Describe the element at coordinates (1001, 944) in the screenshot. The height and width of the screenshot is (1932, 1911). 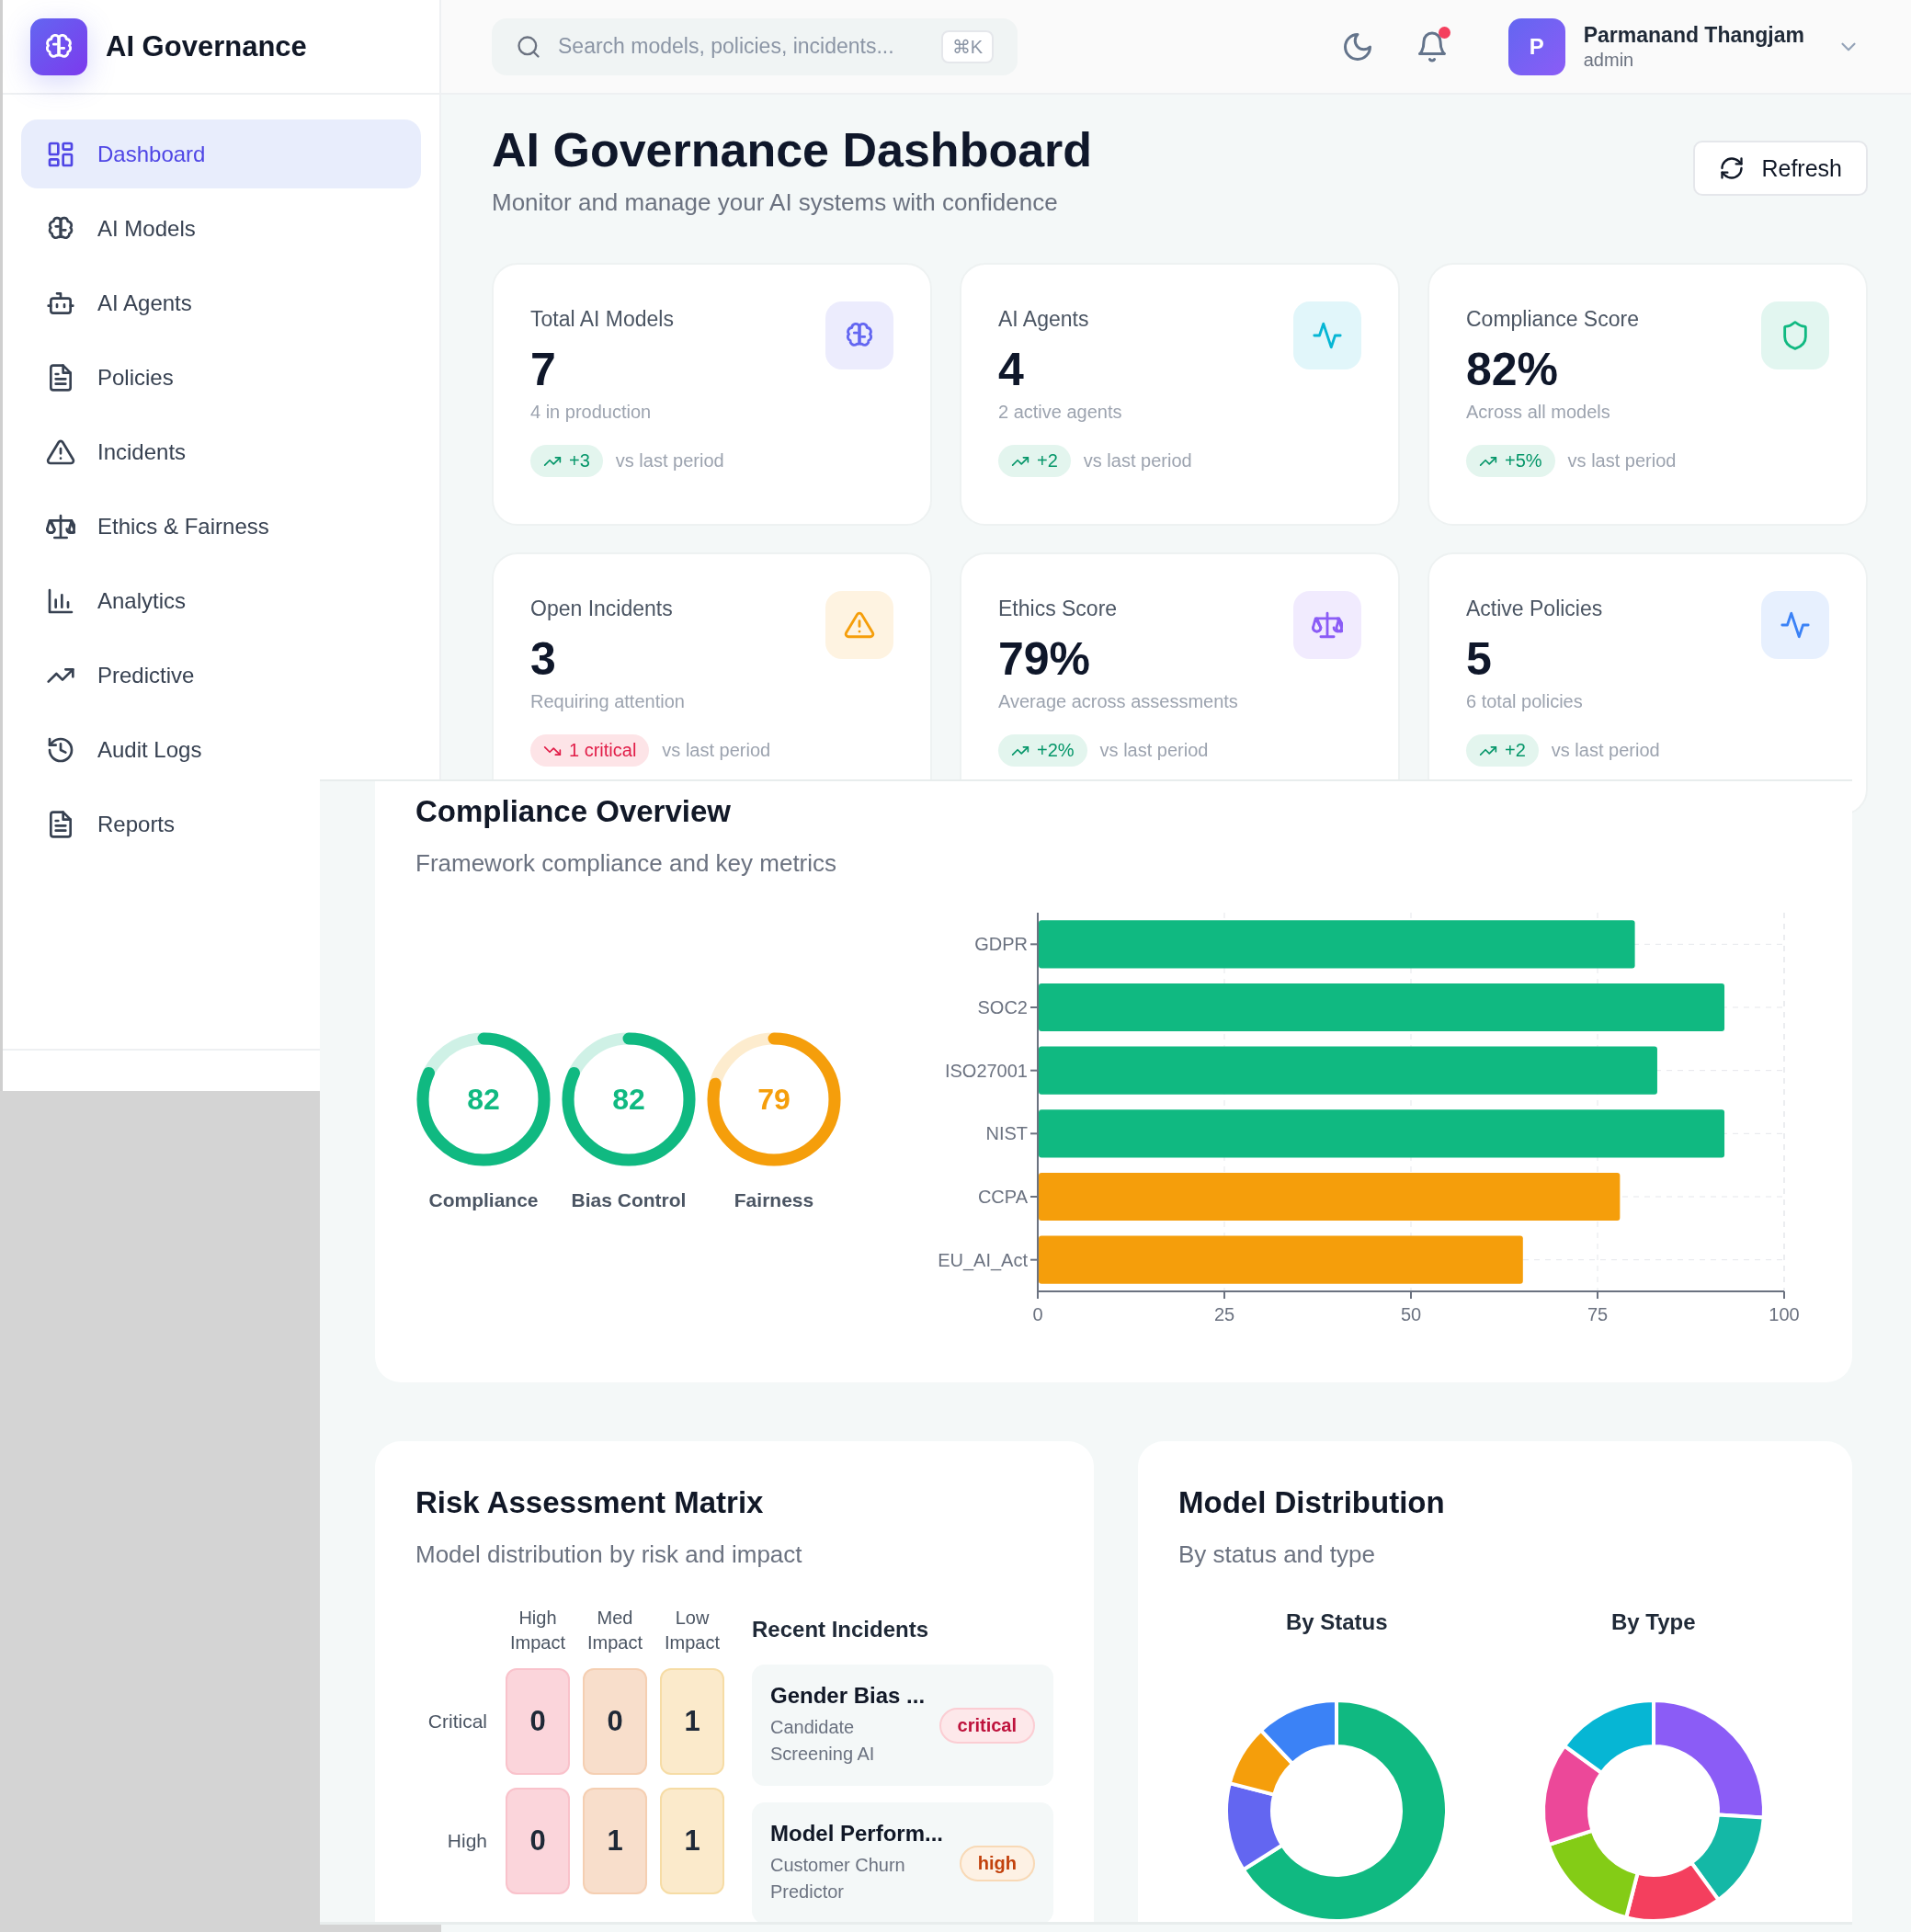
I see `axis-label: GDPR` at that location.